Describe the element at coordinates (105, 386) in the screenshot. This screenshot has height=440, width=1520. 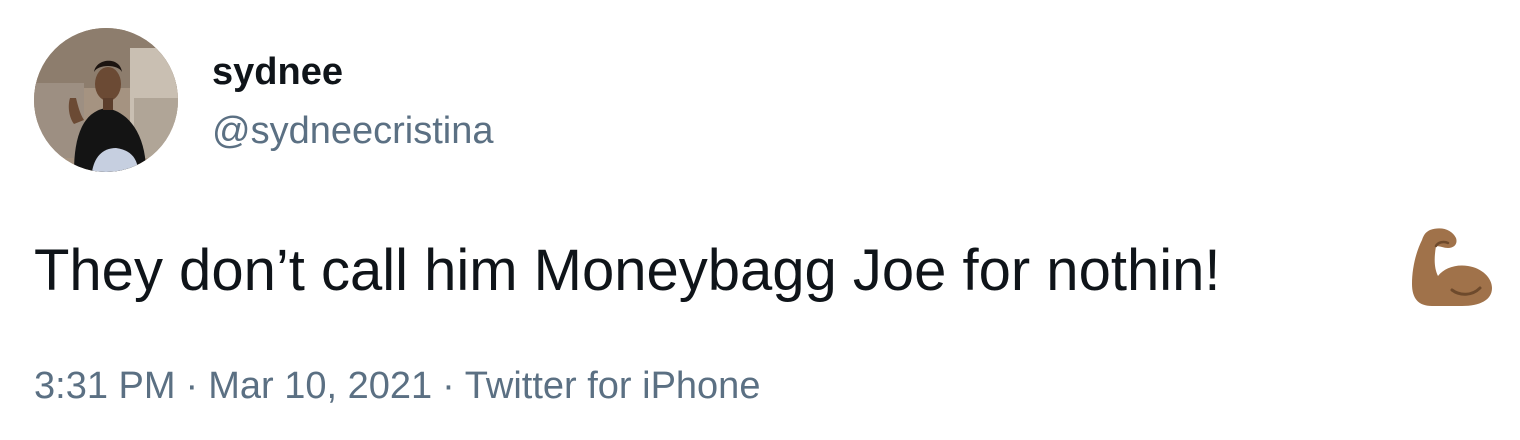
I see `tweet-time: 3:31 PM` at that location.